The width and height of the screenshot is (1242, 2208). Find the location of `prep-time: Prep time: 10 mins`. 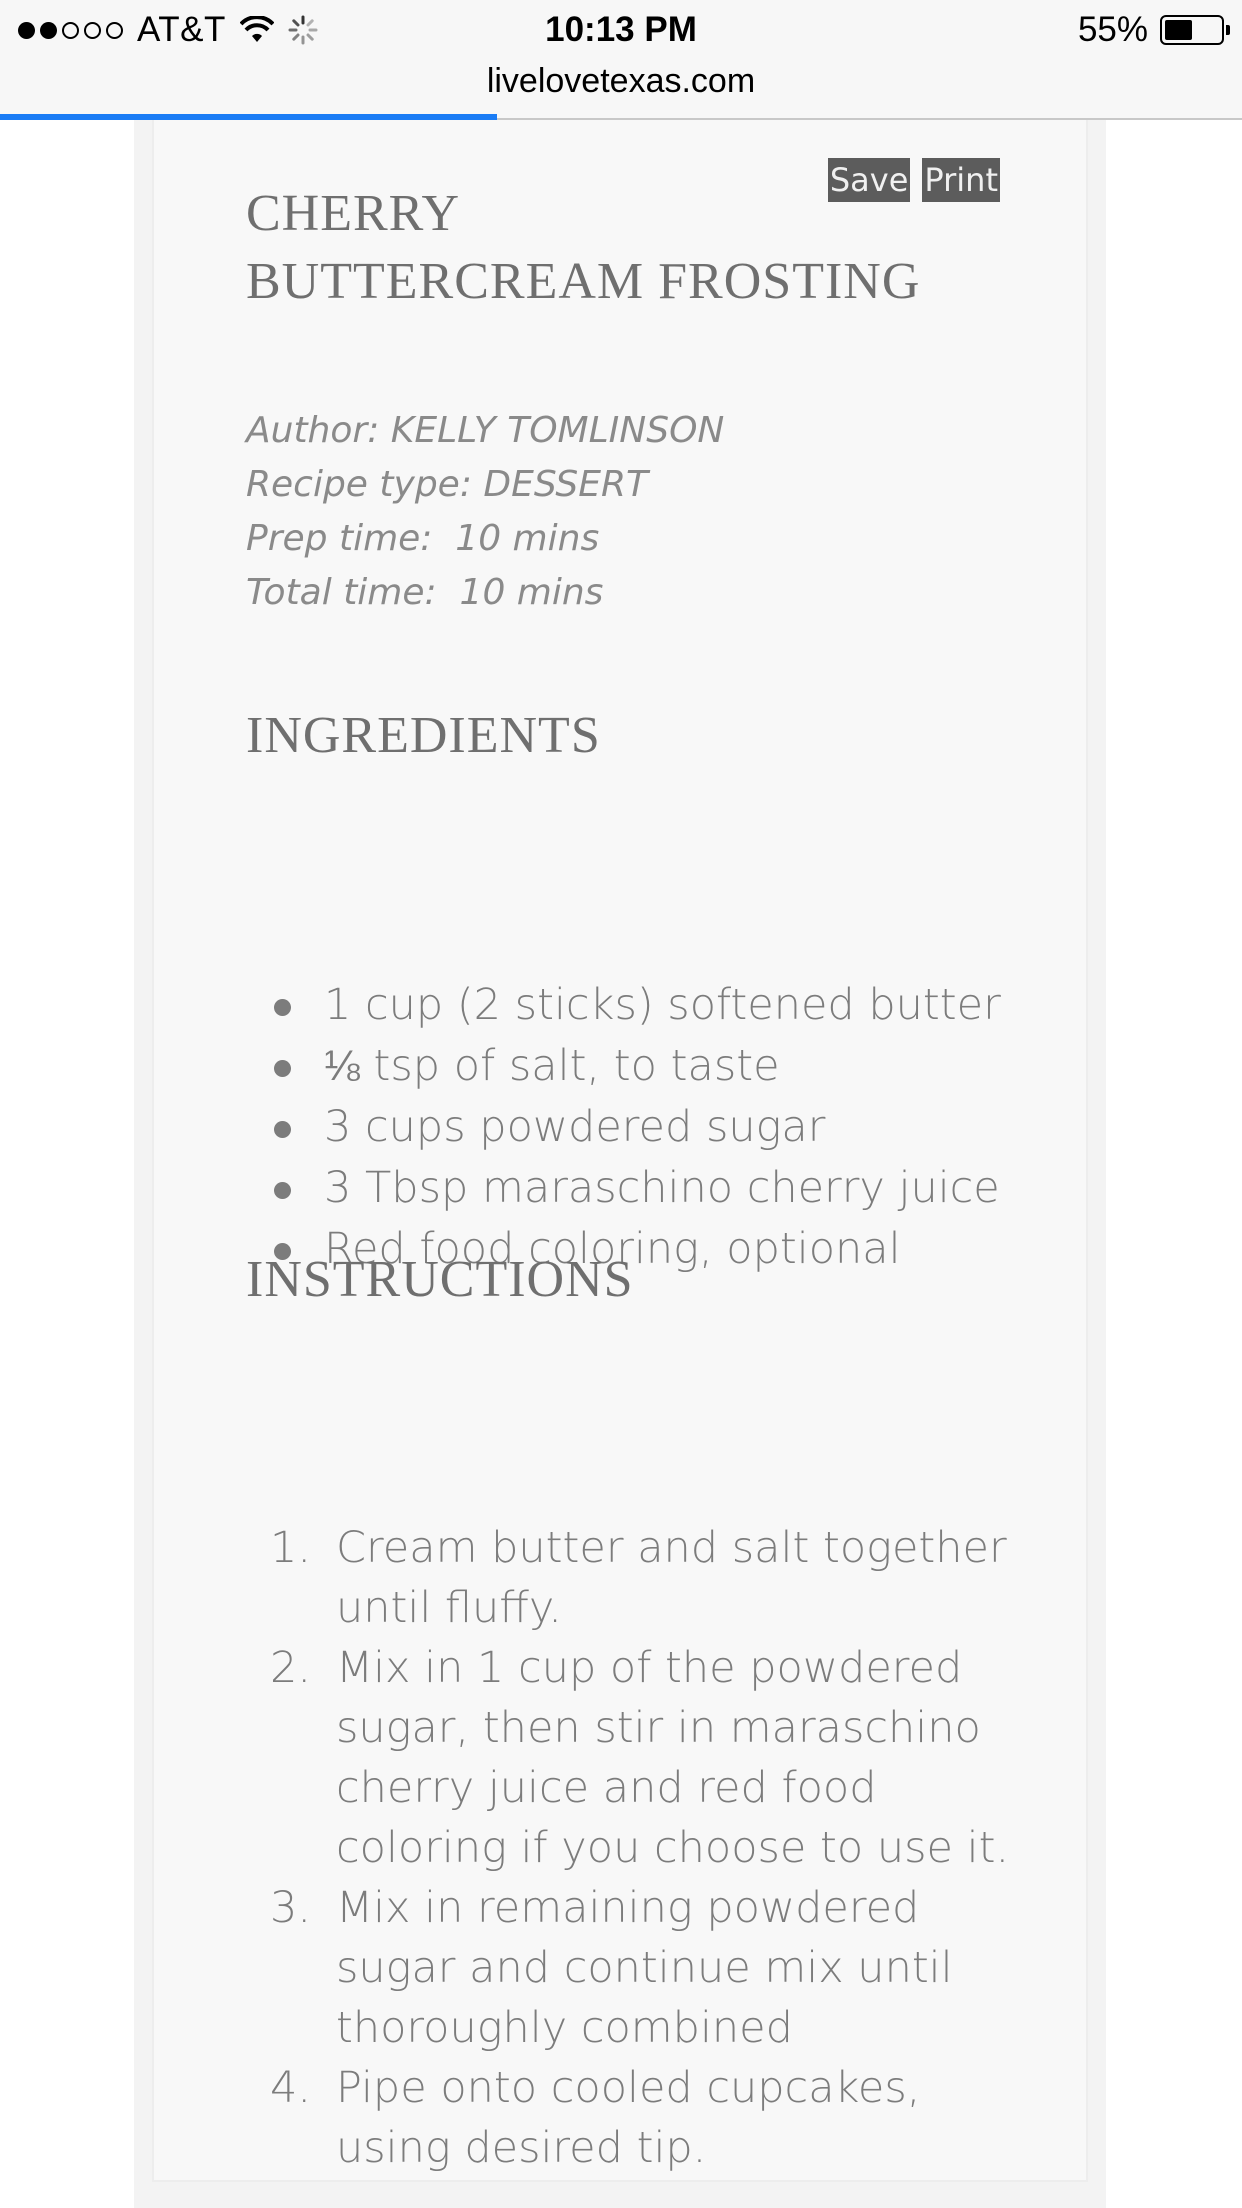

prep-time: Prep time: 10 mins is located at coordinates (423, 538).